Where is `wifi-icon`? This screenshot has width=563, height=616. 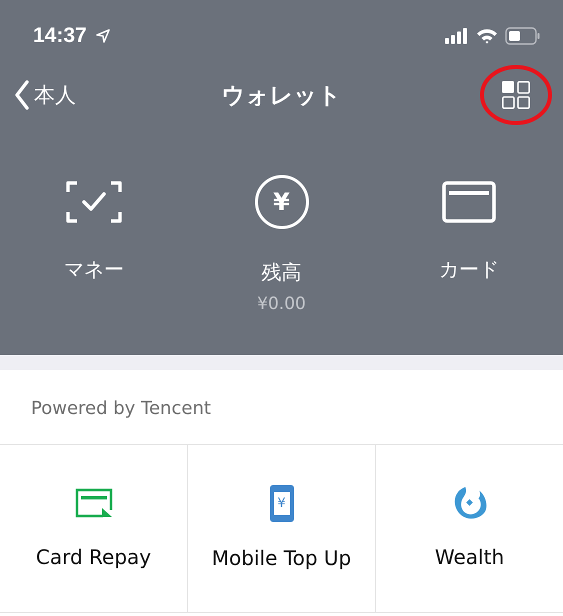
wifi-icon is located at coordinates (487, 36).